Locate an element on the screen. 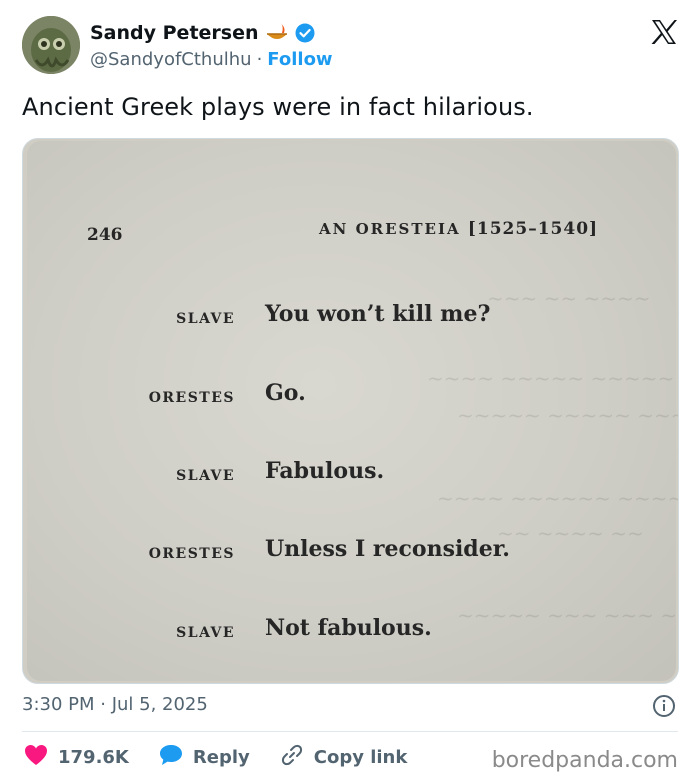  follow-button: Follow is located at coordinates (299, 59).